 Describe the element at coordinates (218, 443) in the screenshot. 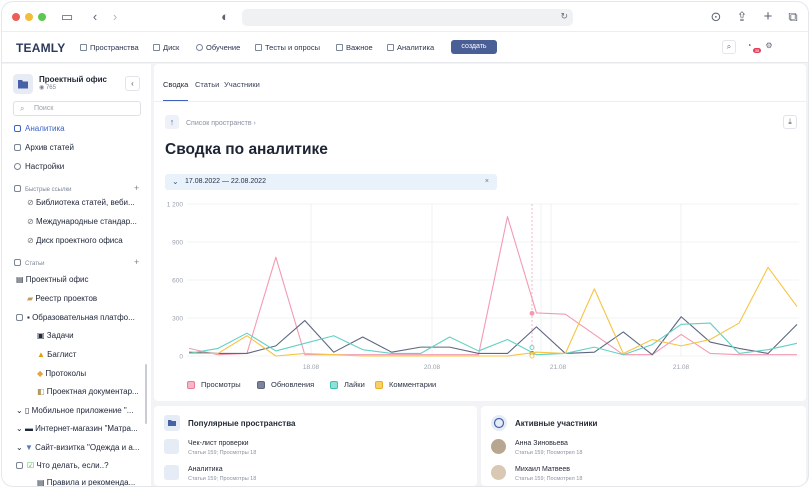

I see `space-name: Чек-лист проверки` at that location.